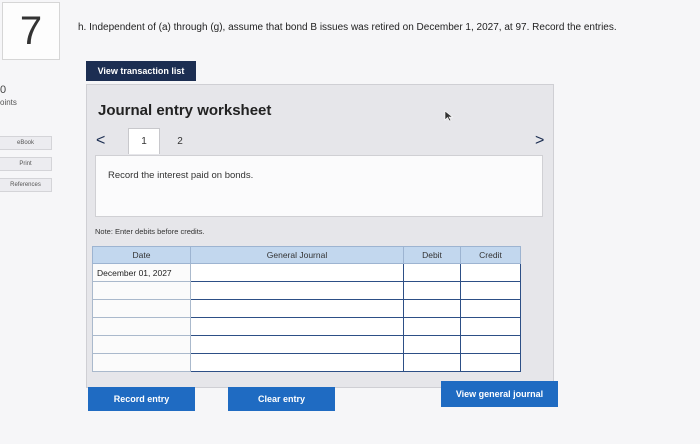 This screenshot has width=700, height=444. I want to click on mouse-cursor-icon, so click(449, 116).